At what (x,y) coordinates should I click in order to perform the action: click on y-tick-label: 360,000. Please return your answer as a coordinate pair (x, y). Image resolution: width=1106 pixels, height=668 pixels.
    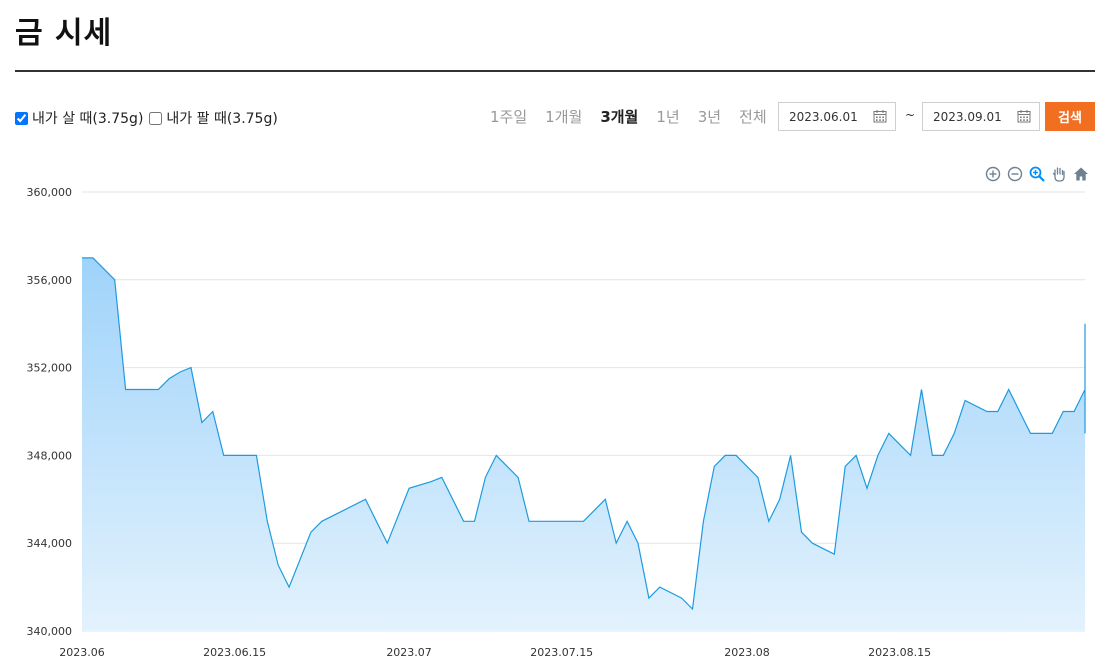
    Looking at the image, I should click on (50, 192).